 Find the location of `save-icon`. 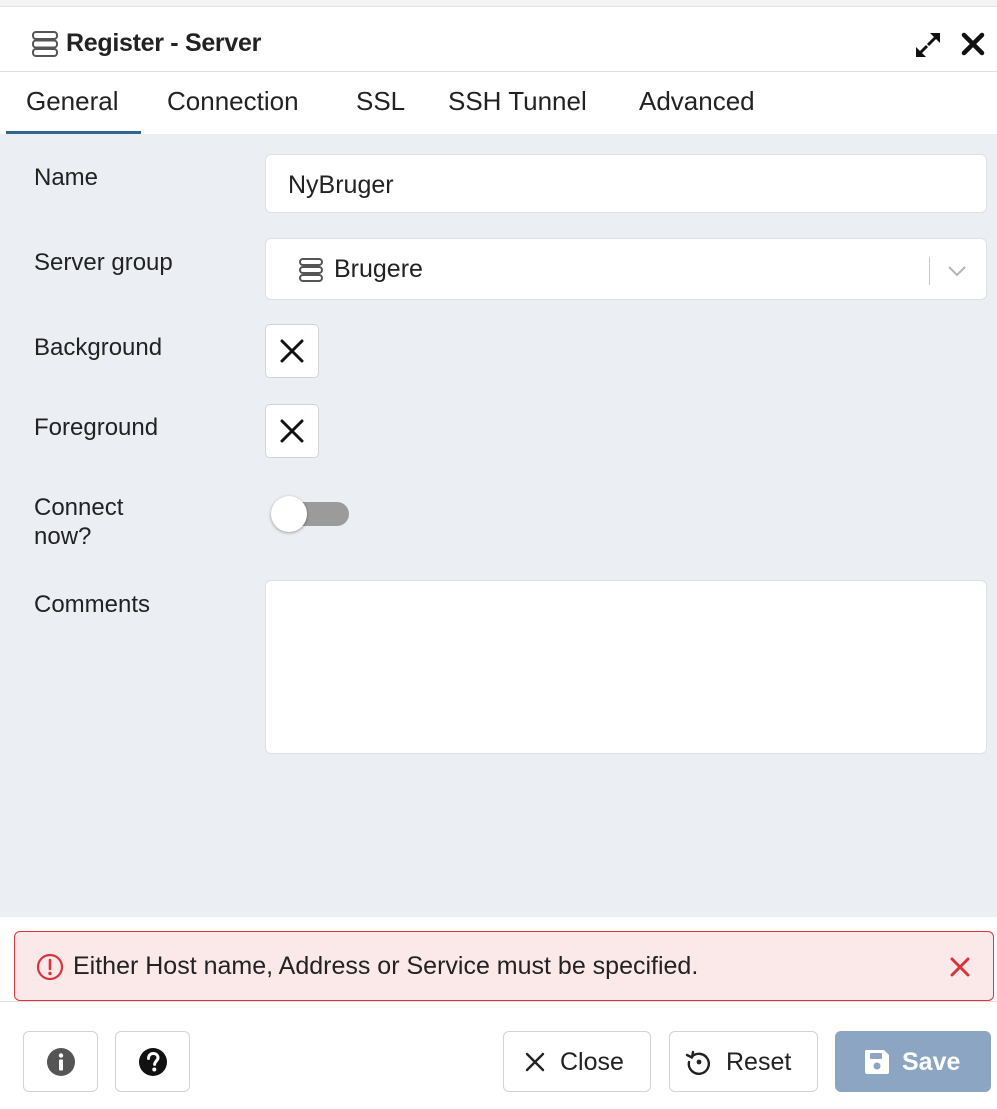

save-icon is located at coordinates (876, 1062).